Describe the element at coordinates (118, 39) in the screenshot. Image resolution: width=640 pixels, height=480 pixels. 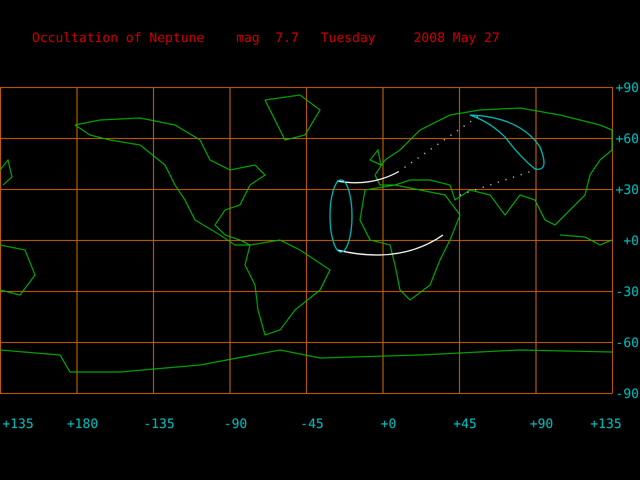
I see `event-title: Occultation of Neptune` at that location.